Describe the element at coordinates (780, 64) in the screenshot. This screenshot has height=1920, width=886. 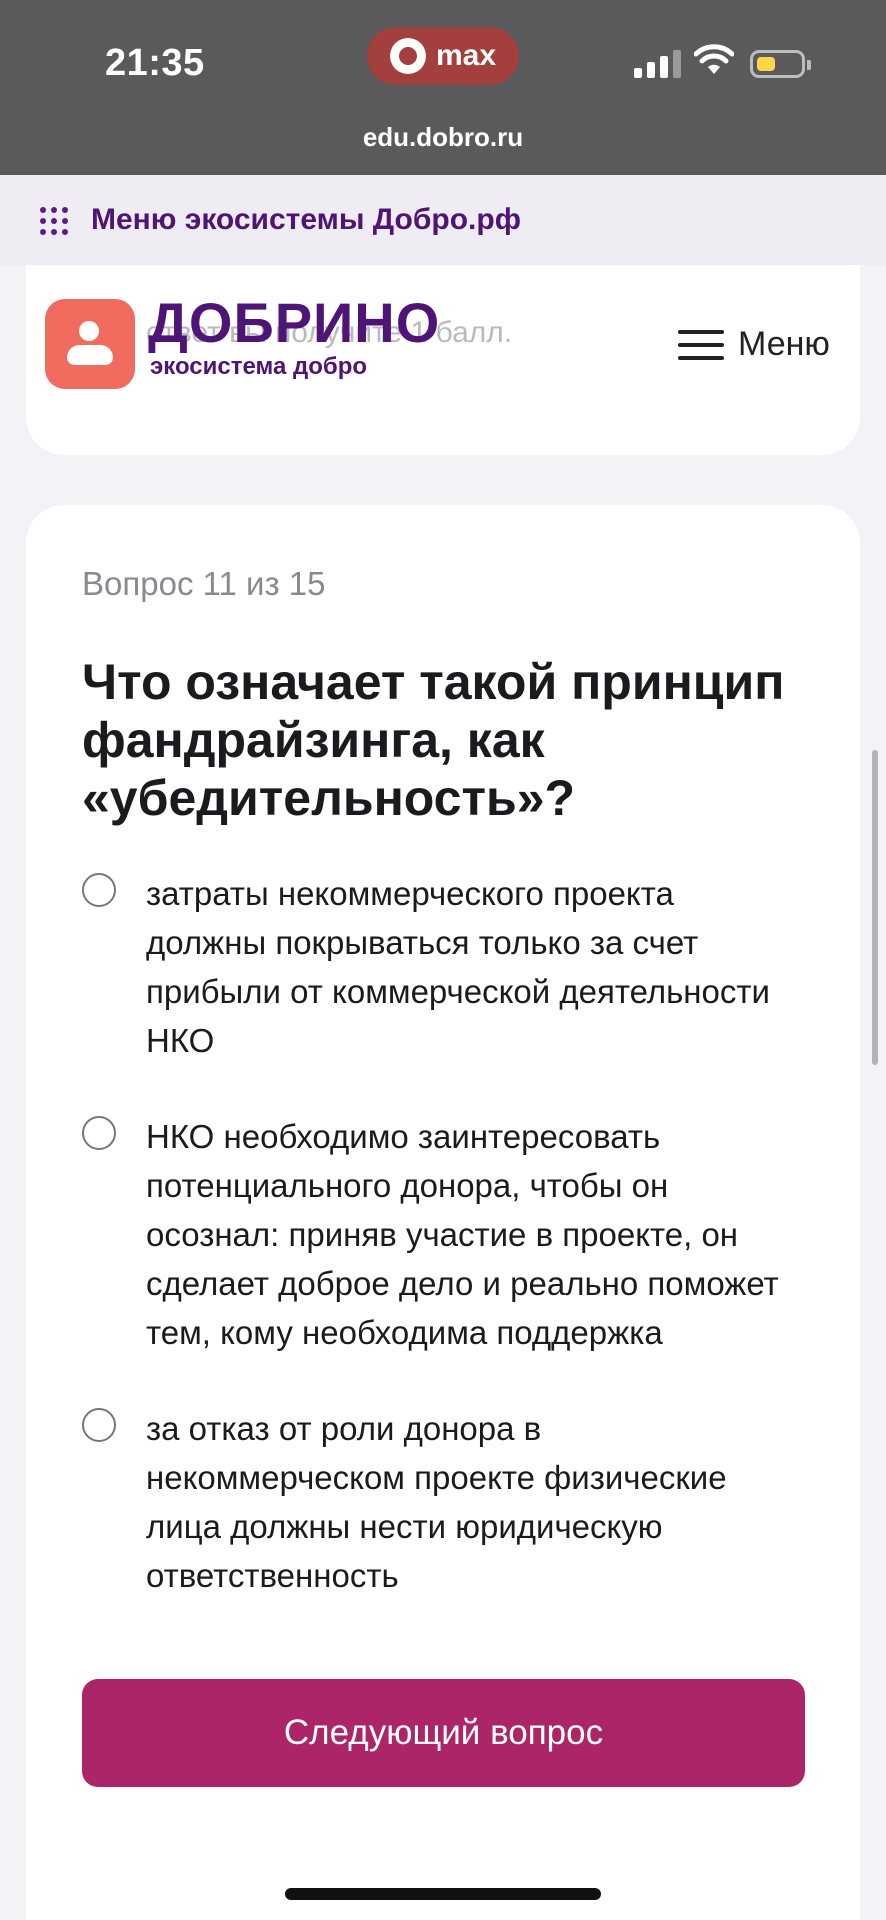
I see `battery-icon` at that location.